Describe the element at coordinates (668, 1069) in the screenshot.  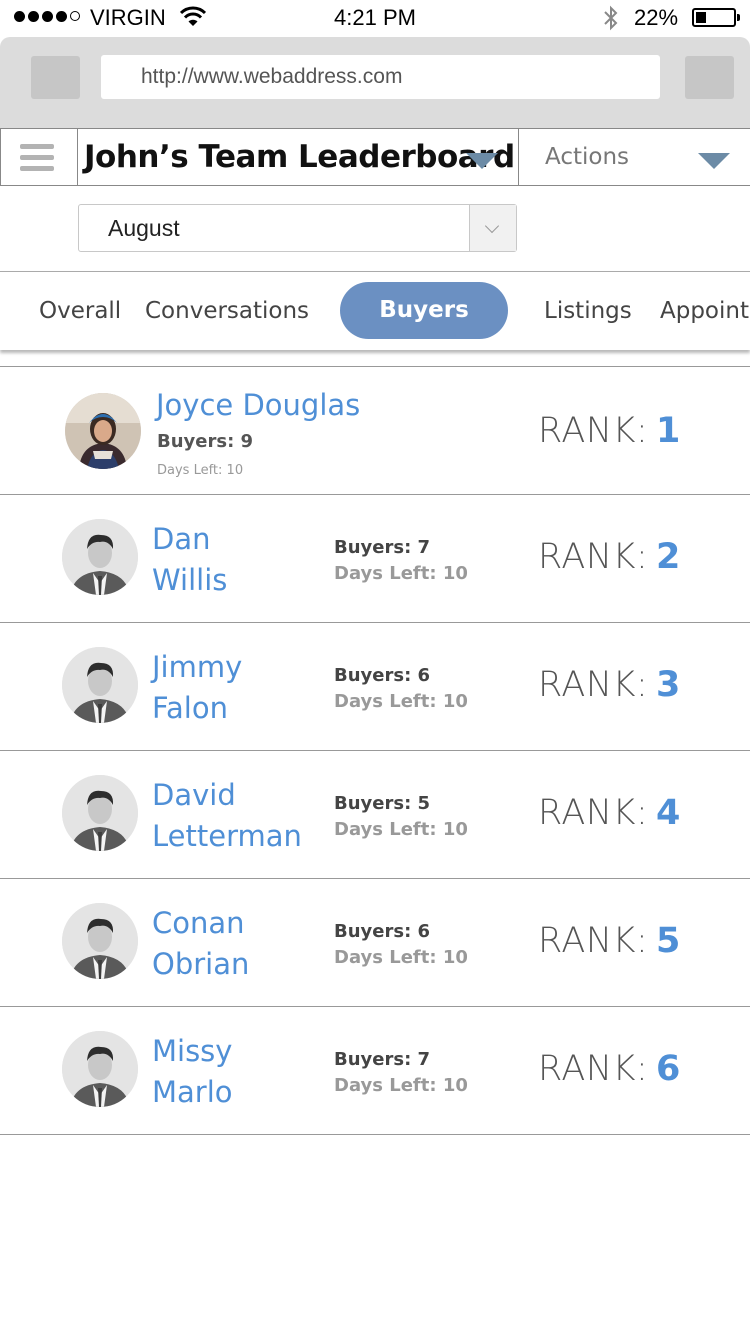
I see `rank-value: 6` at that location.